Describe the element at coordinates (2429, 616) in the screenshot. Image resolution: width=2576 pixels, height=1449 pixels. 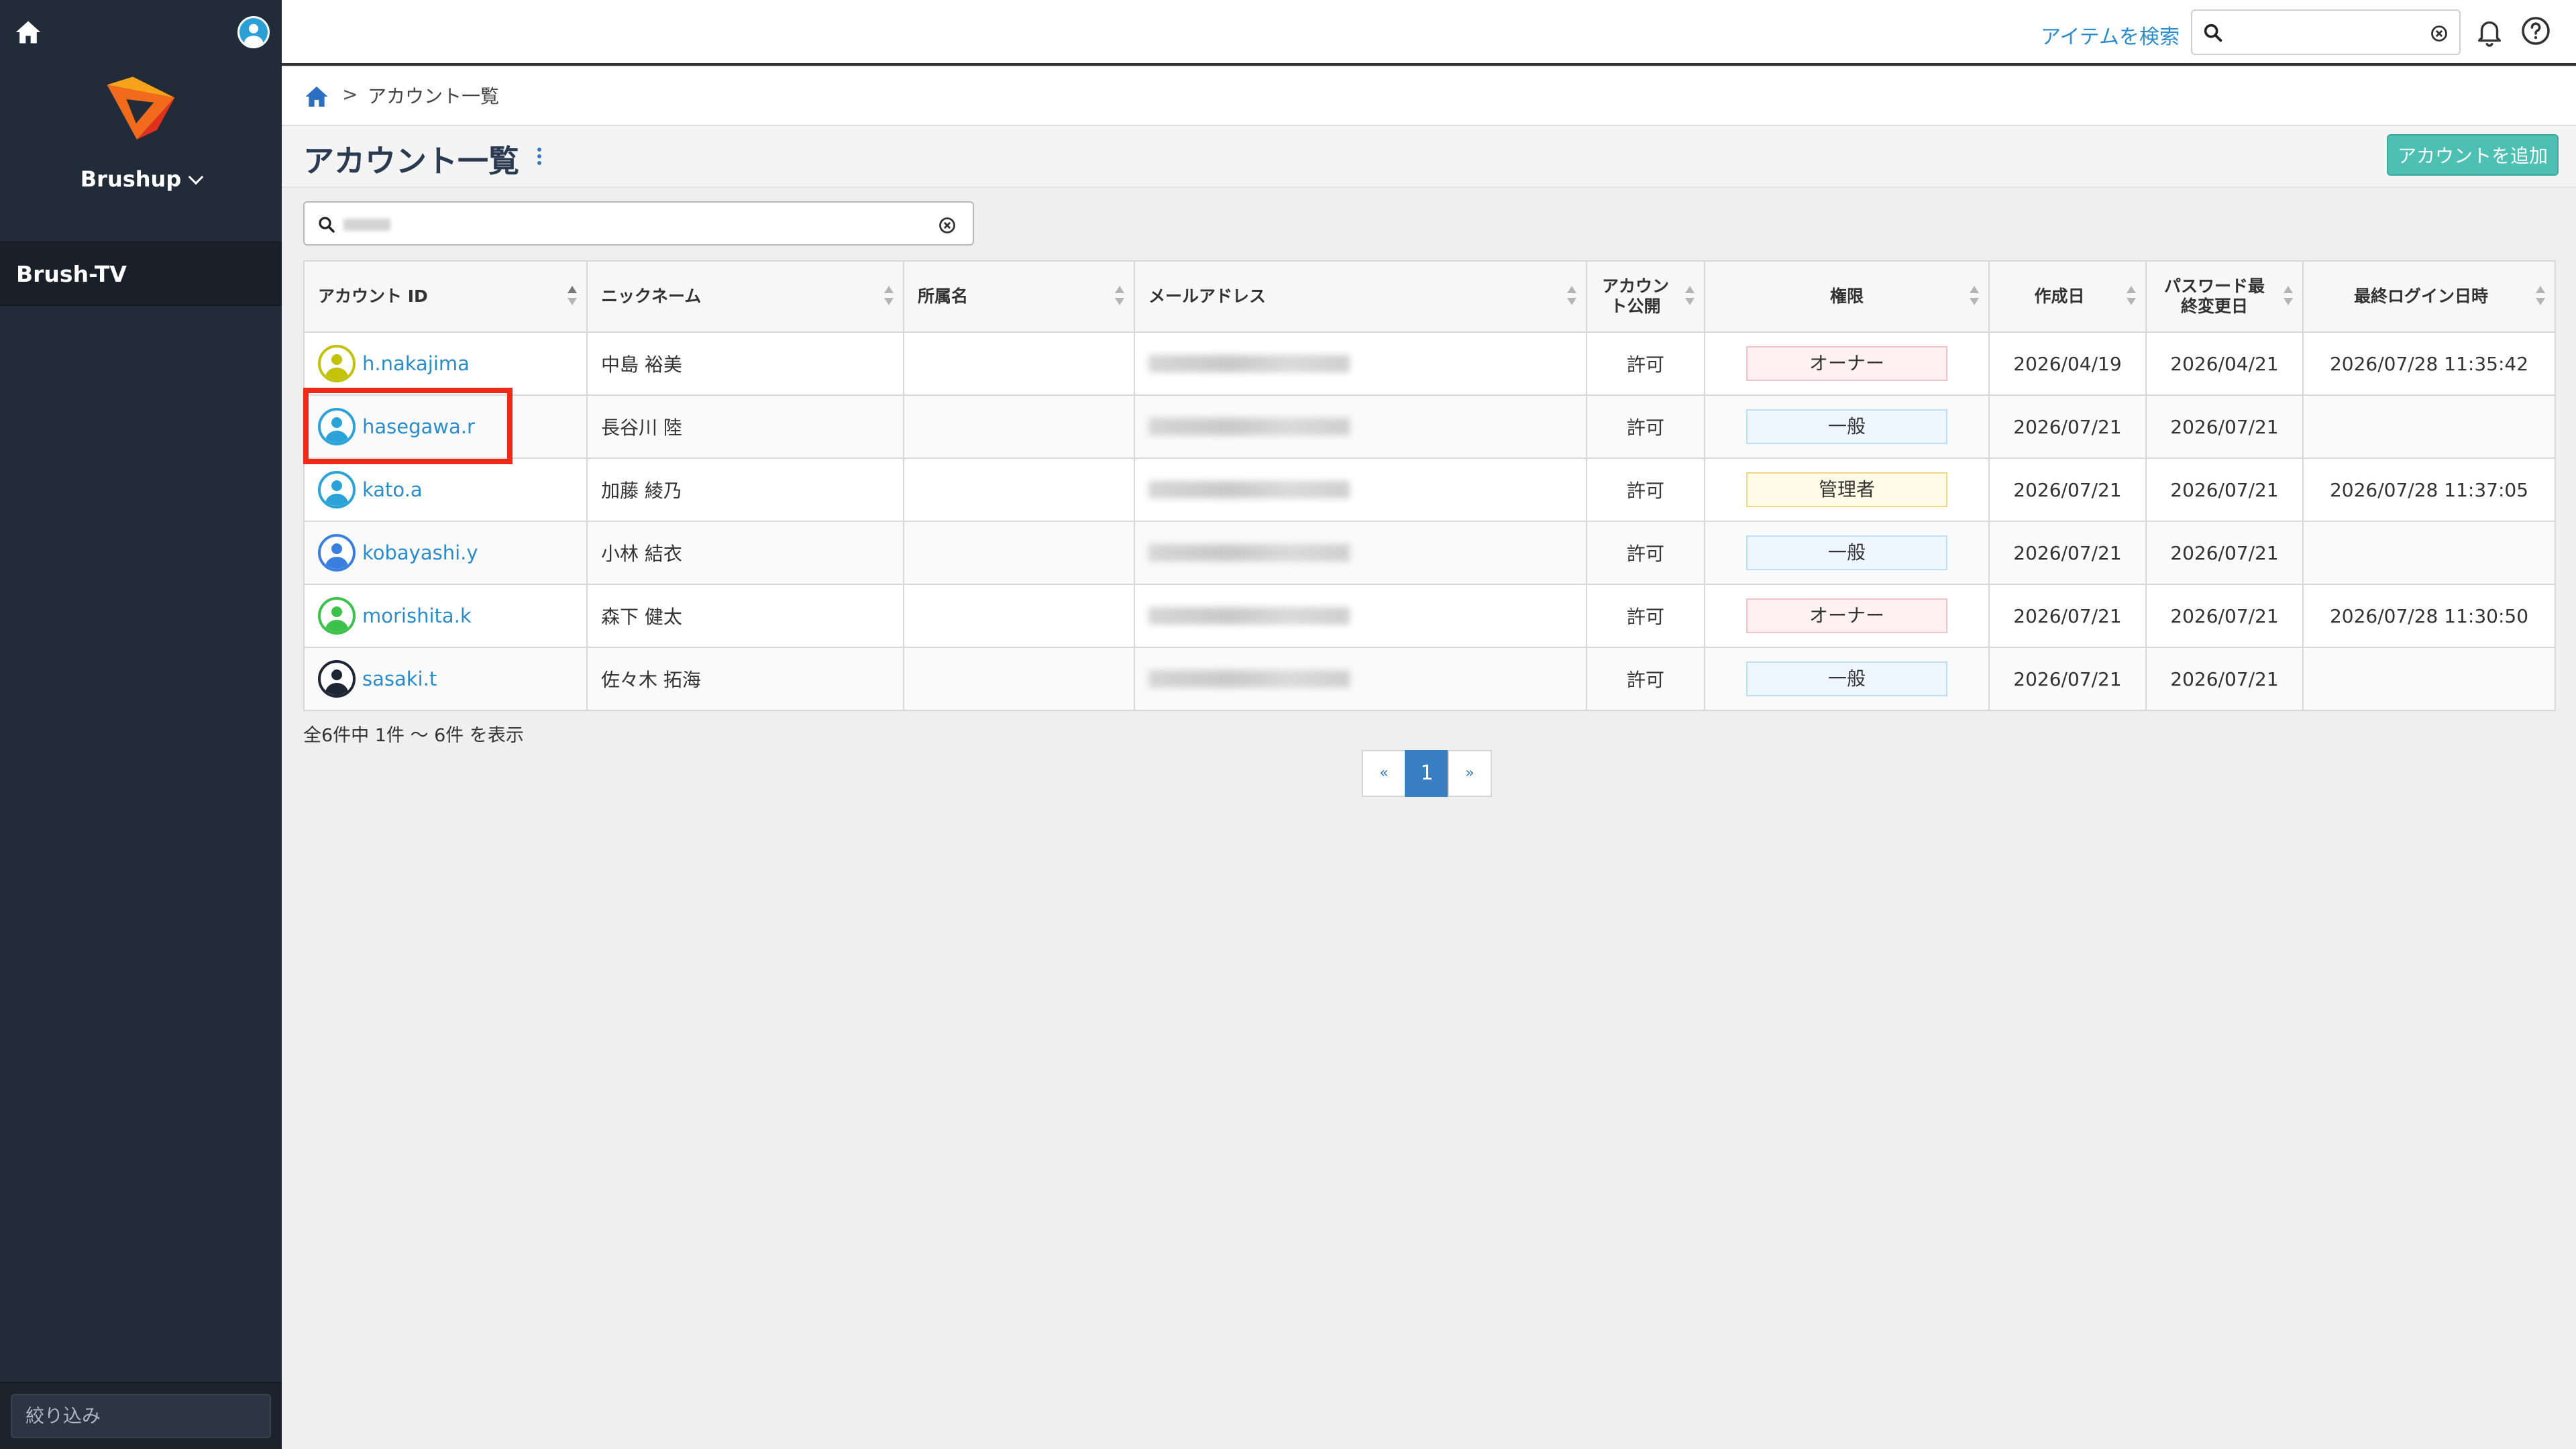
I see `cell-last-login: 2026/07/28 11:30:50` at that location.